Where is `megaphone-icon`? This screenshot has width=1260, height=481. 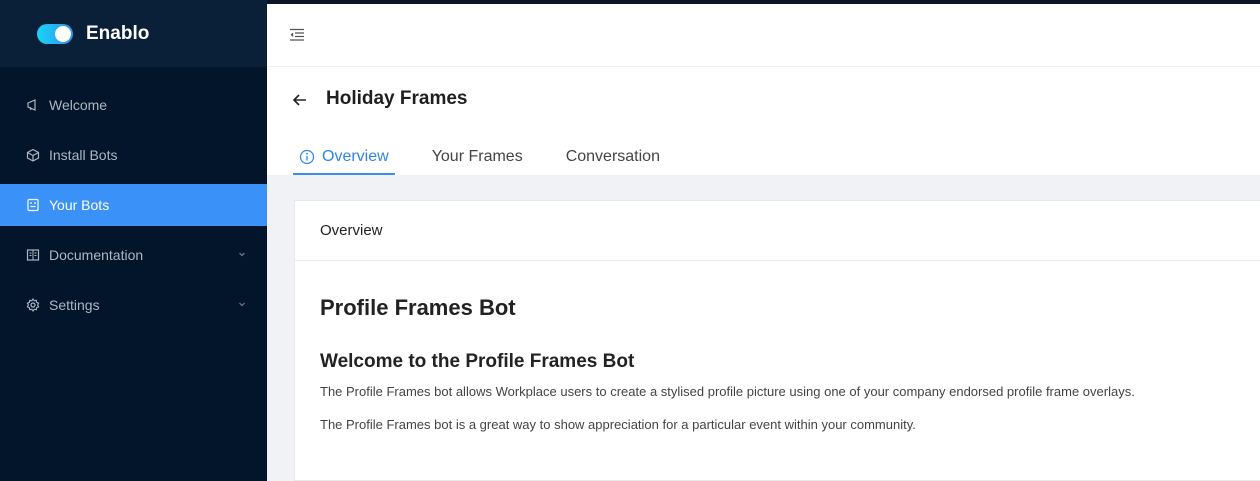 megaphone-icon is located at coordinates (33, 105).